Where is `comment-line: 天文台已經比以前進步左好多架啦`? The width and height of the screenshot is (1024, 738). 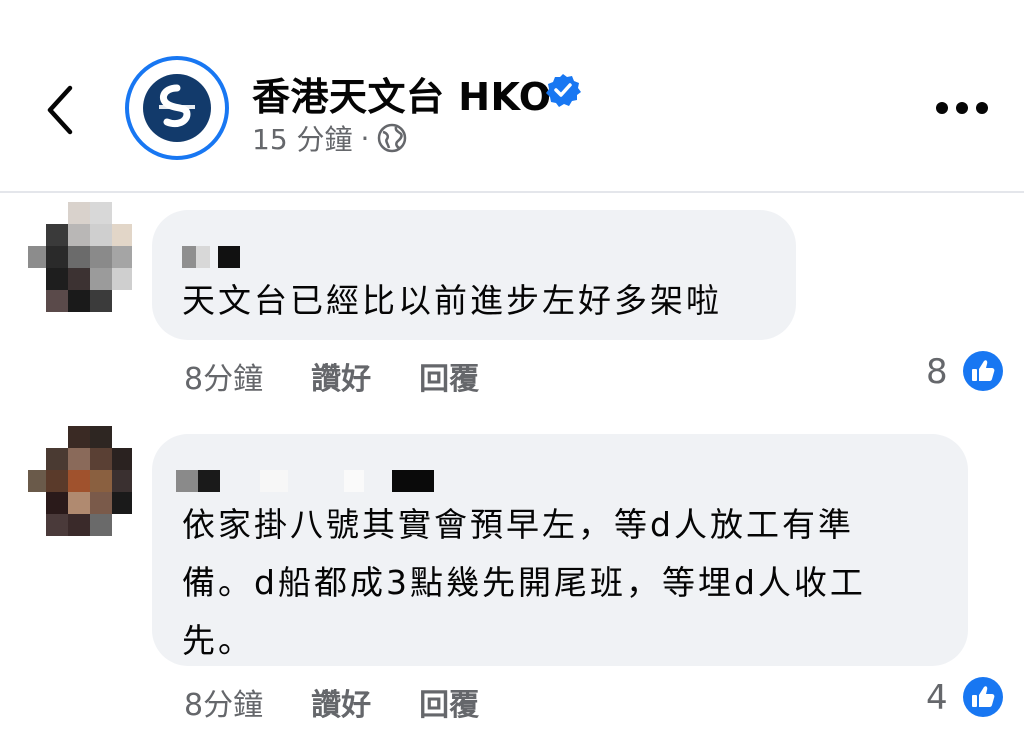
comment-line: 天文台已經比以前進步左好多架啦 is located at coordinates (452, 300).